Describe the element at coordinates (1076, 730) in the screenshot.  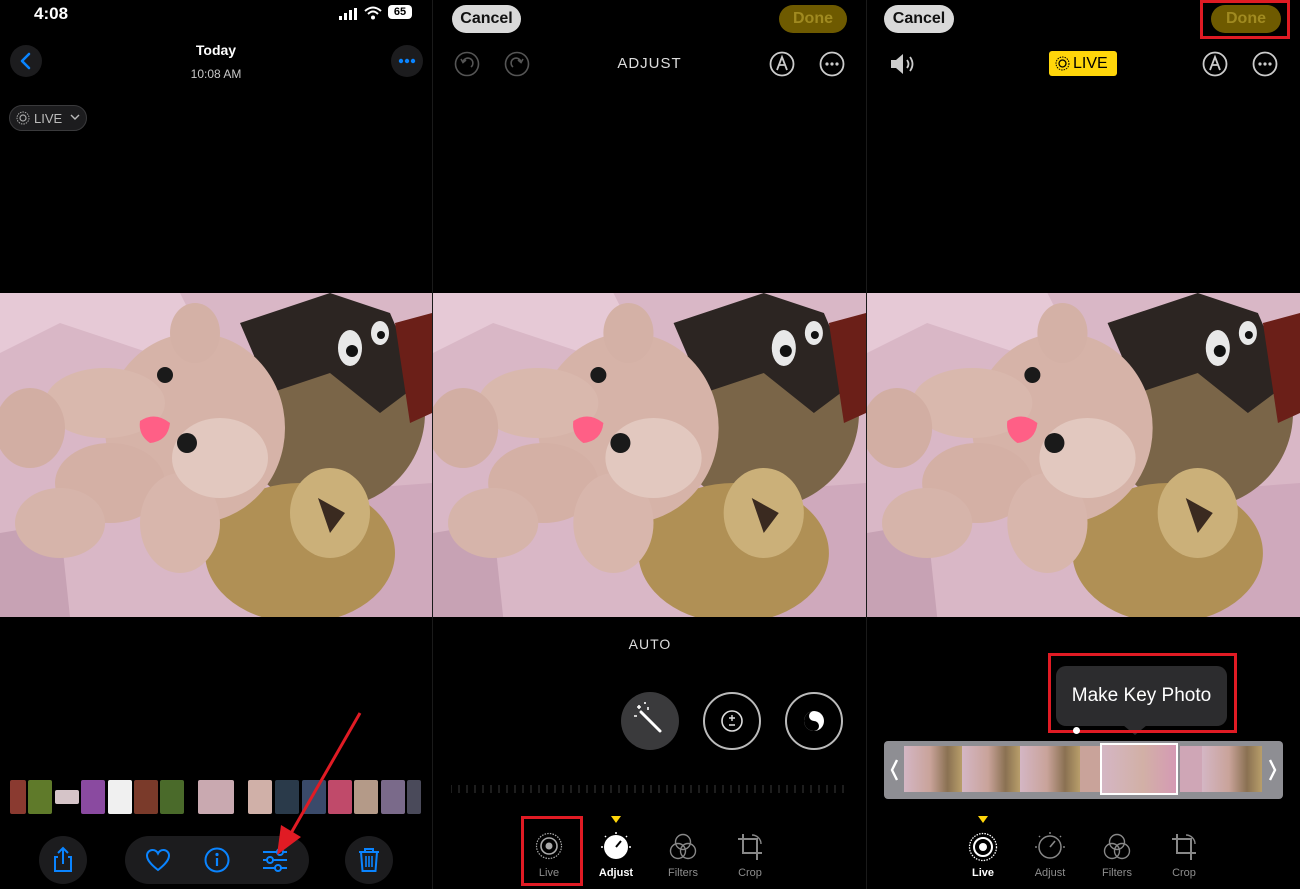
I see `scrubber-dot` at that location.